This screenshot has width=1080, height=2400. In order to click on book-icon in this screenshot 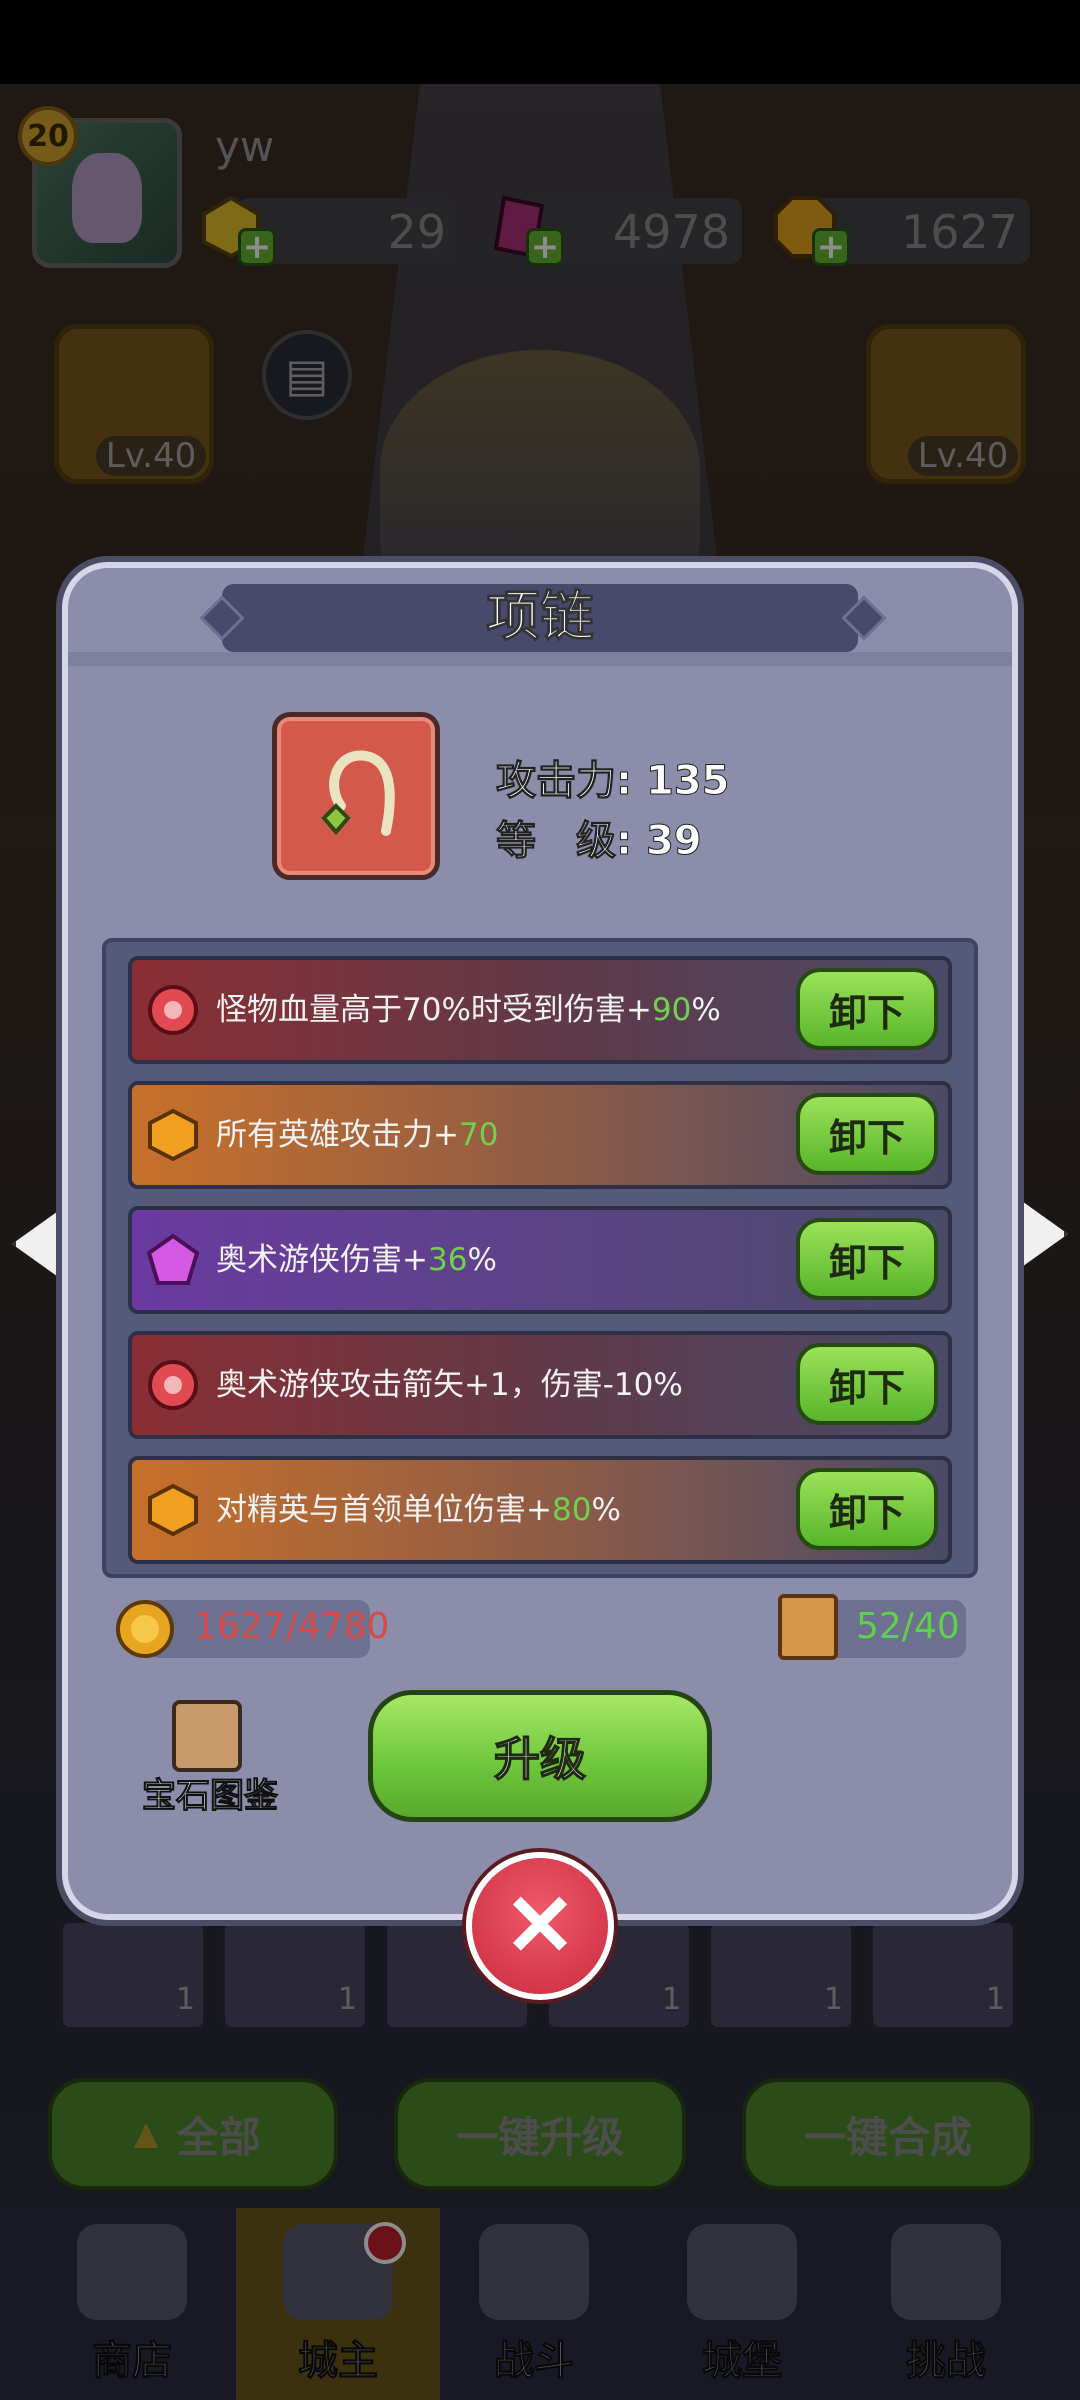, I will do `click(207, 1736)`.